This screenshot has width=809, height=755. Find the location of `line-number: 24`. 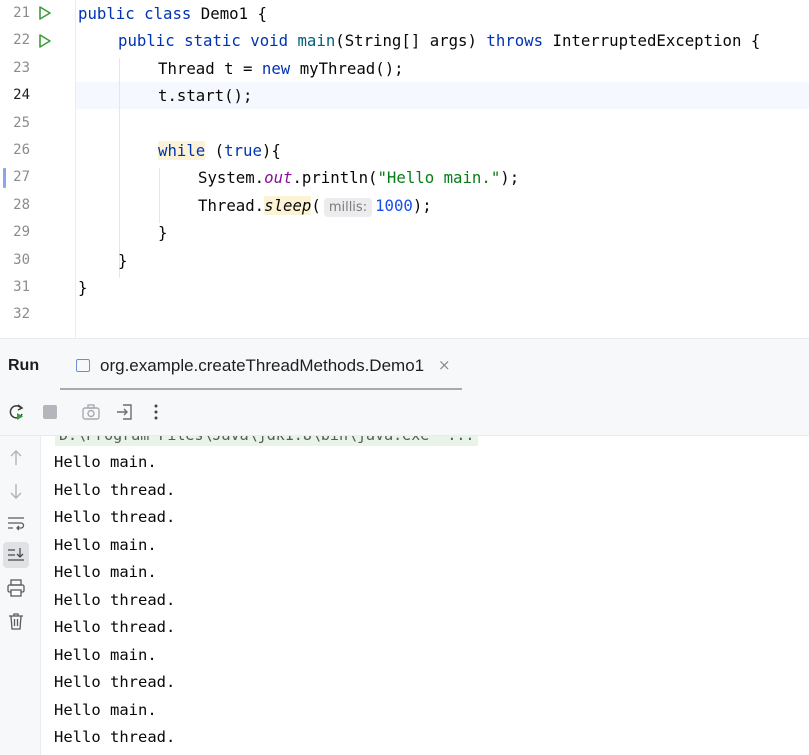

line-number: 24 is located at coordinates (21, 95).